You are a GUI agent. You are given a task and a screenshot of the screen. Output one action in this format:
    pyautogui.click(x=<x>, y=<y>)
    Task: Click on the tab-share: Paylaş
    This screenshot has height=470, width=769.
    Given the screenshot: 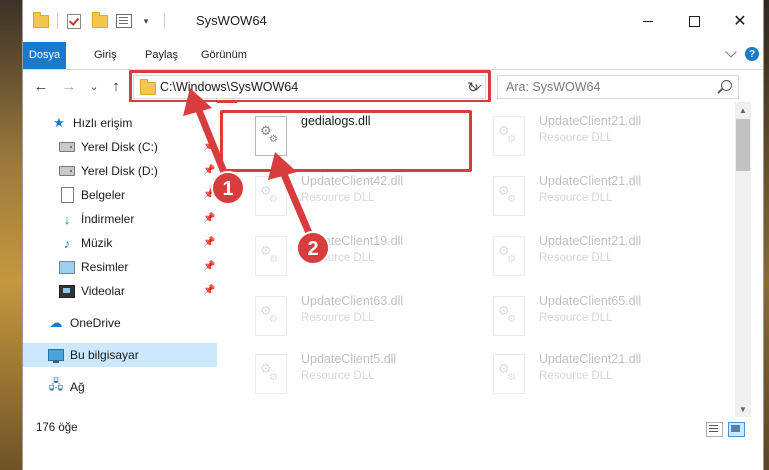 What is the action you would take?
    pyautogui.click(x=161, y=55)
    